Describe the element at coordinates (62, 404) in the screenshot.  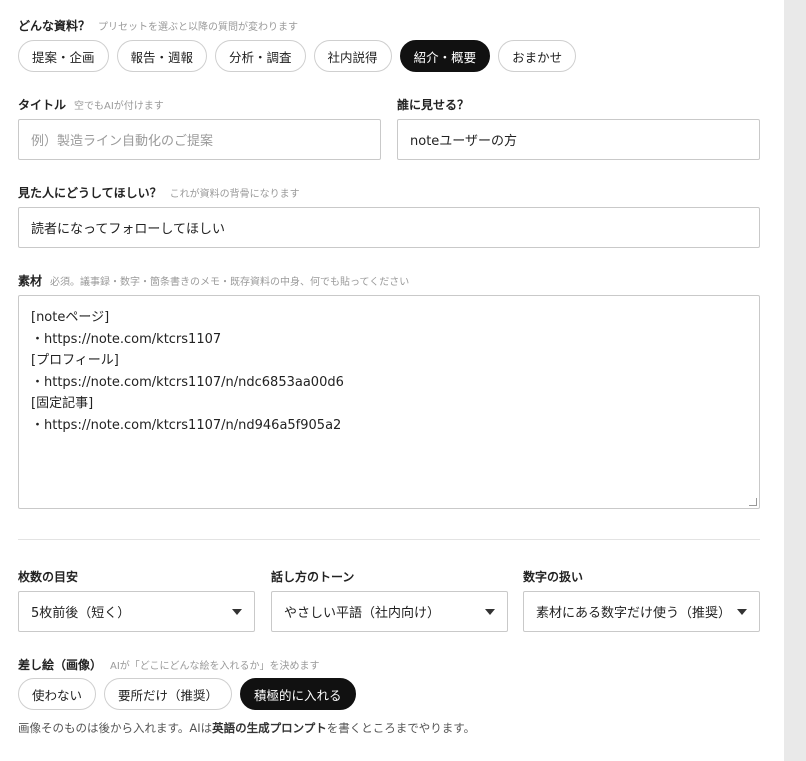
I see `material-line: [固定記事]` at that location.